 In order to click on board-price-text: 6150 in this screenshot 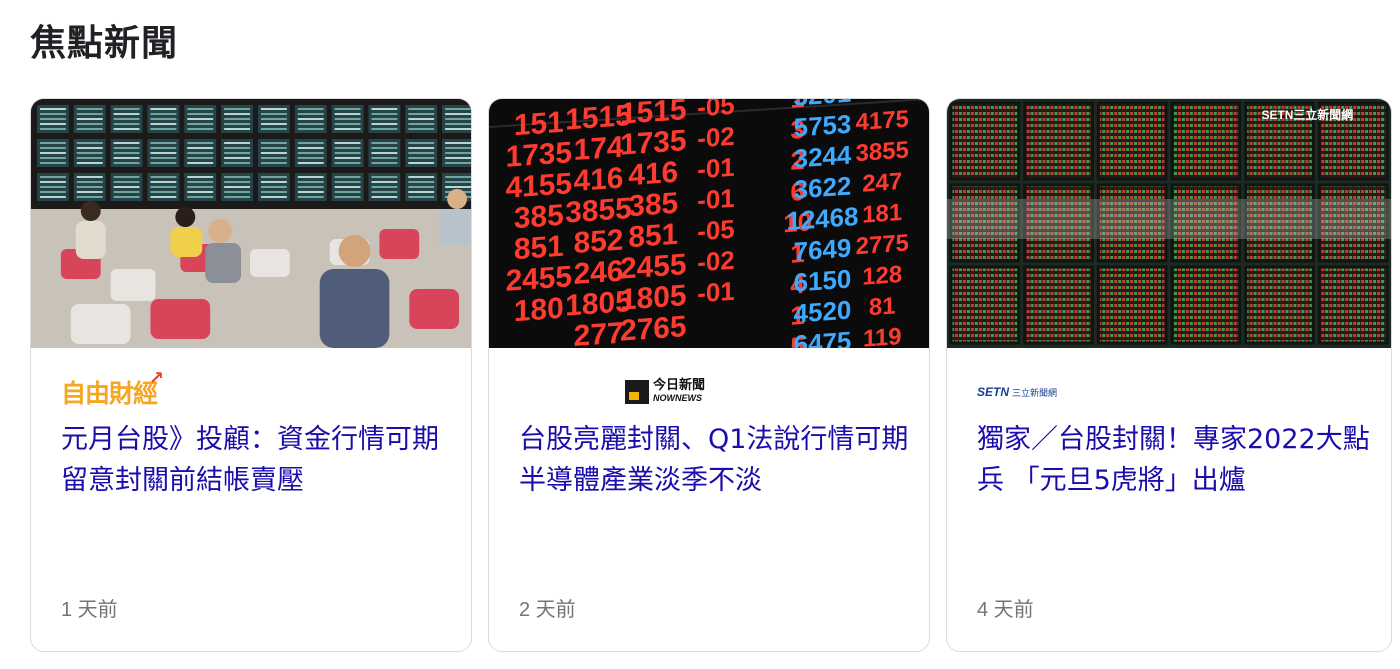, I will do `click(823, 281)`.